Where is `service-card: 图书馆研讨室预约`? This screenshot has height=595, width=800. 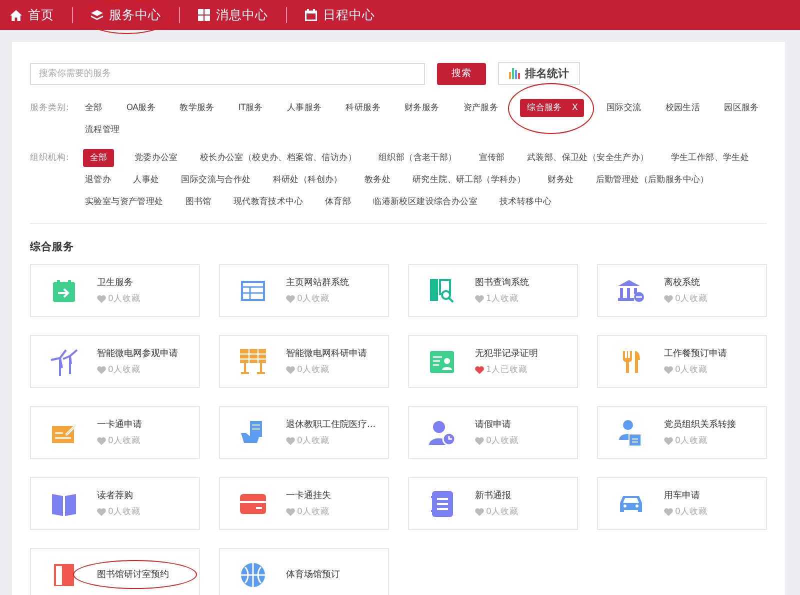 service-card: 图书馆研讨室预约 is located at coordinates (115, 571).